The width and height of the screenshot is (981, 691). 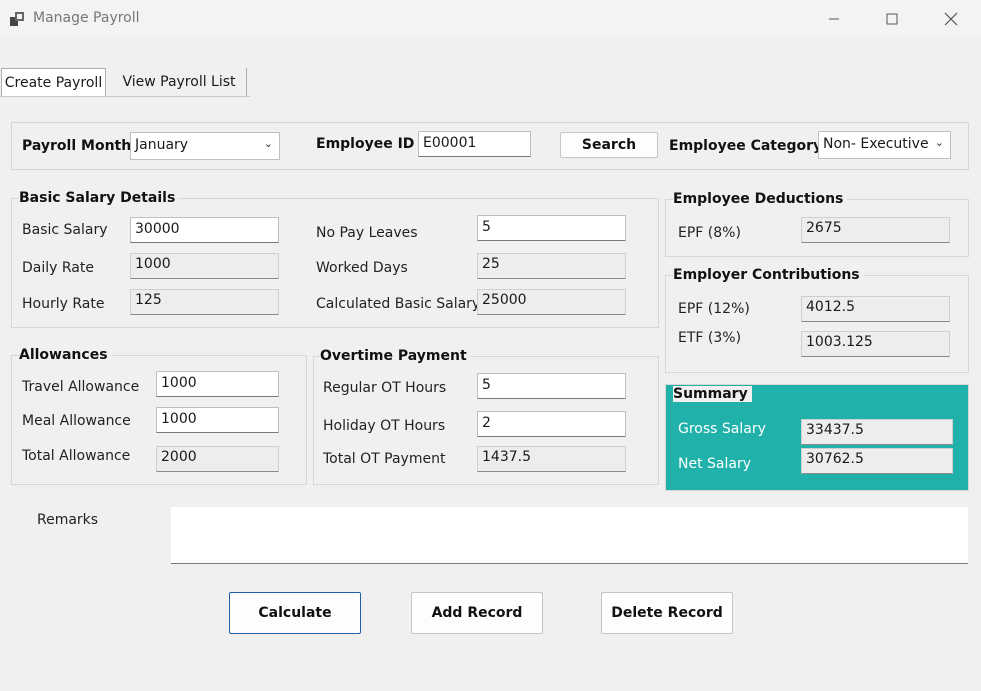 I want to click on remarks-label: Remarks, so click(x=68, y=520).